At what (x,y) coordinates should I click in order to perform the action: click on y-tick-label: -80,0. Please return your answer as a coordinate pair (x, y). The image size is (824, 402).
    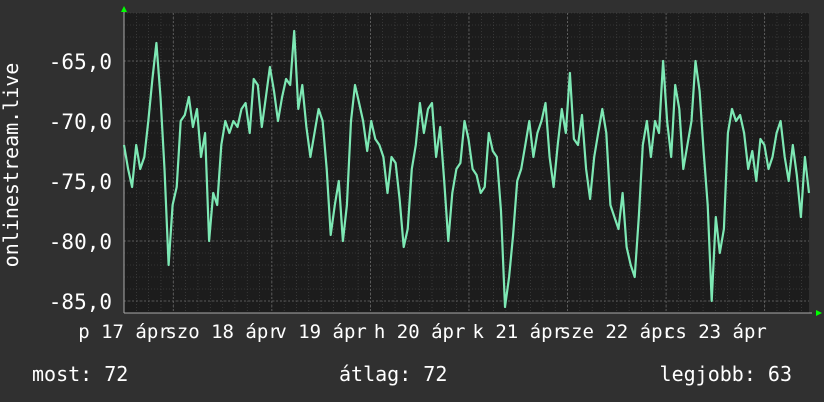
    Looking at the image, I should click on (80, 242).